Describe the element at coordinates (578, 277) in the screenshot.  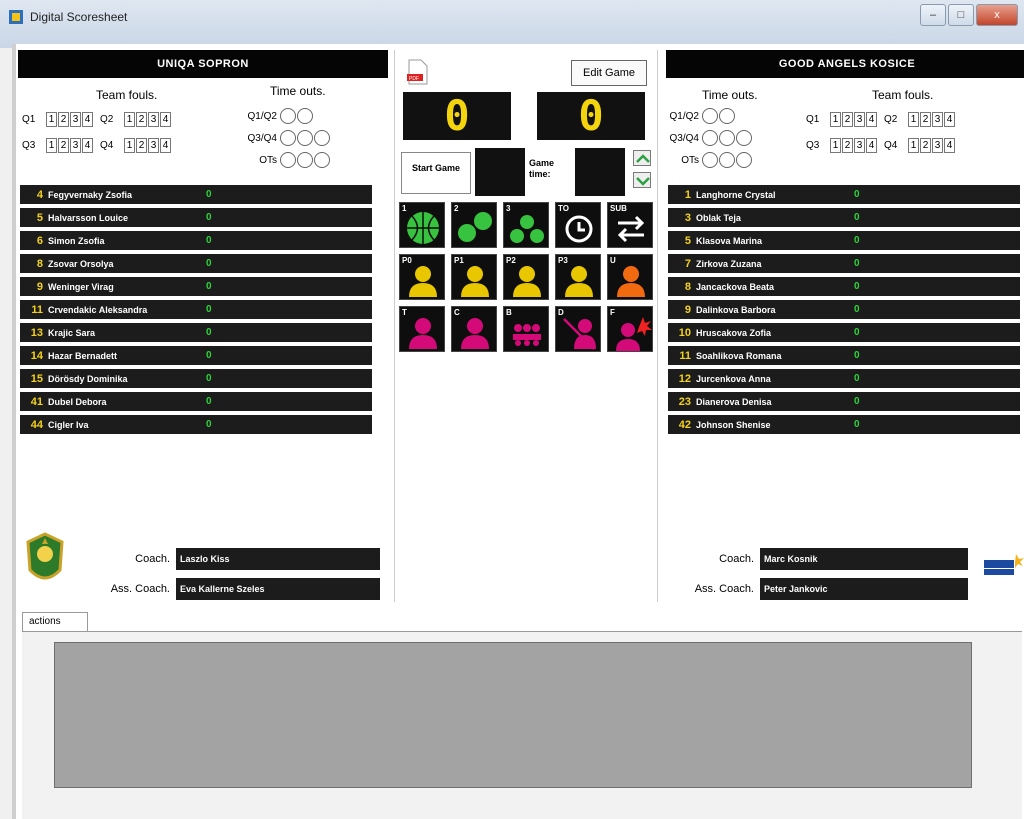
I see `foul-p3-button: P3` at that location.